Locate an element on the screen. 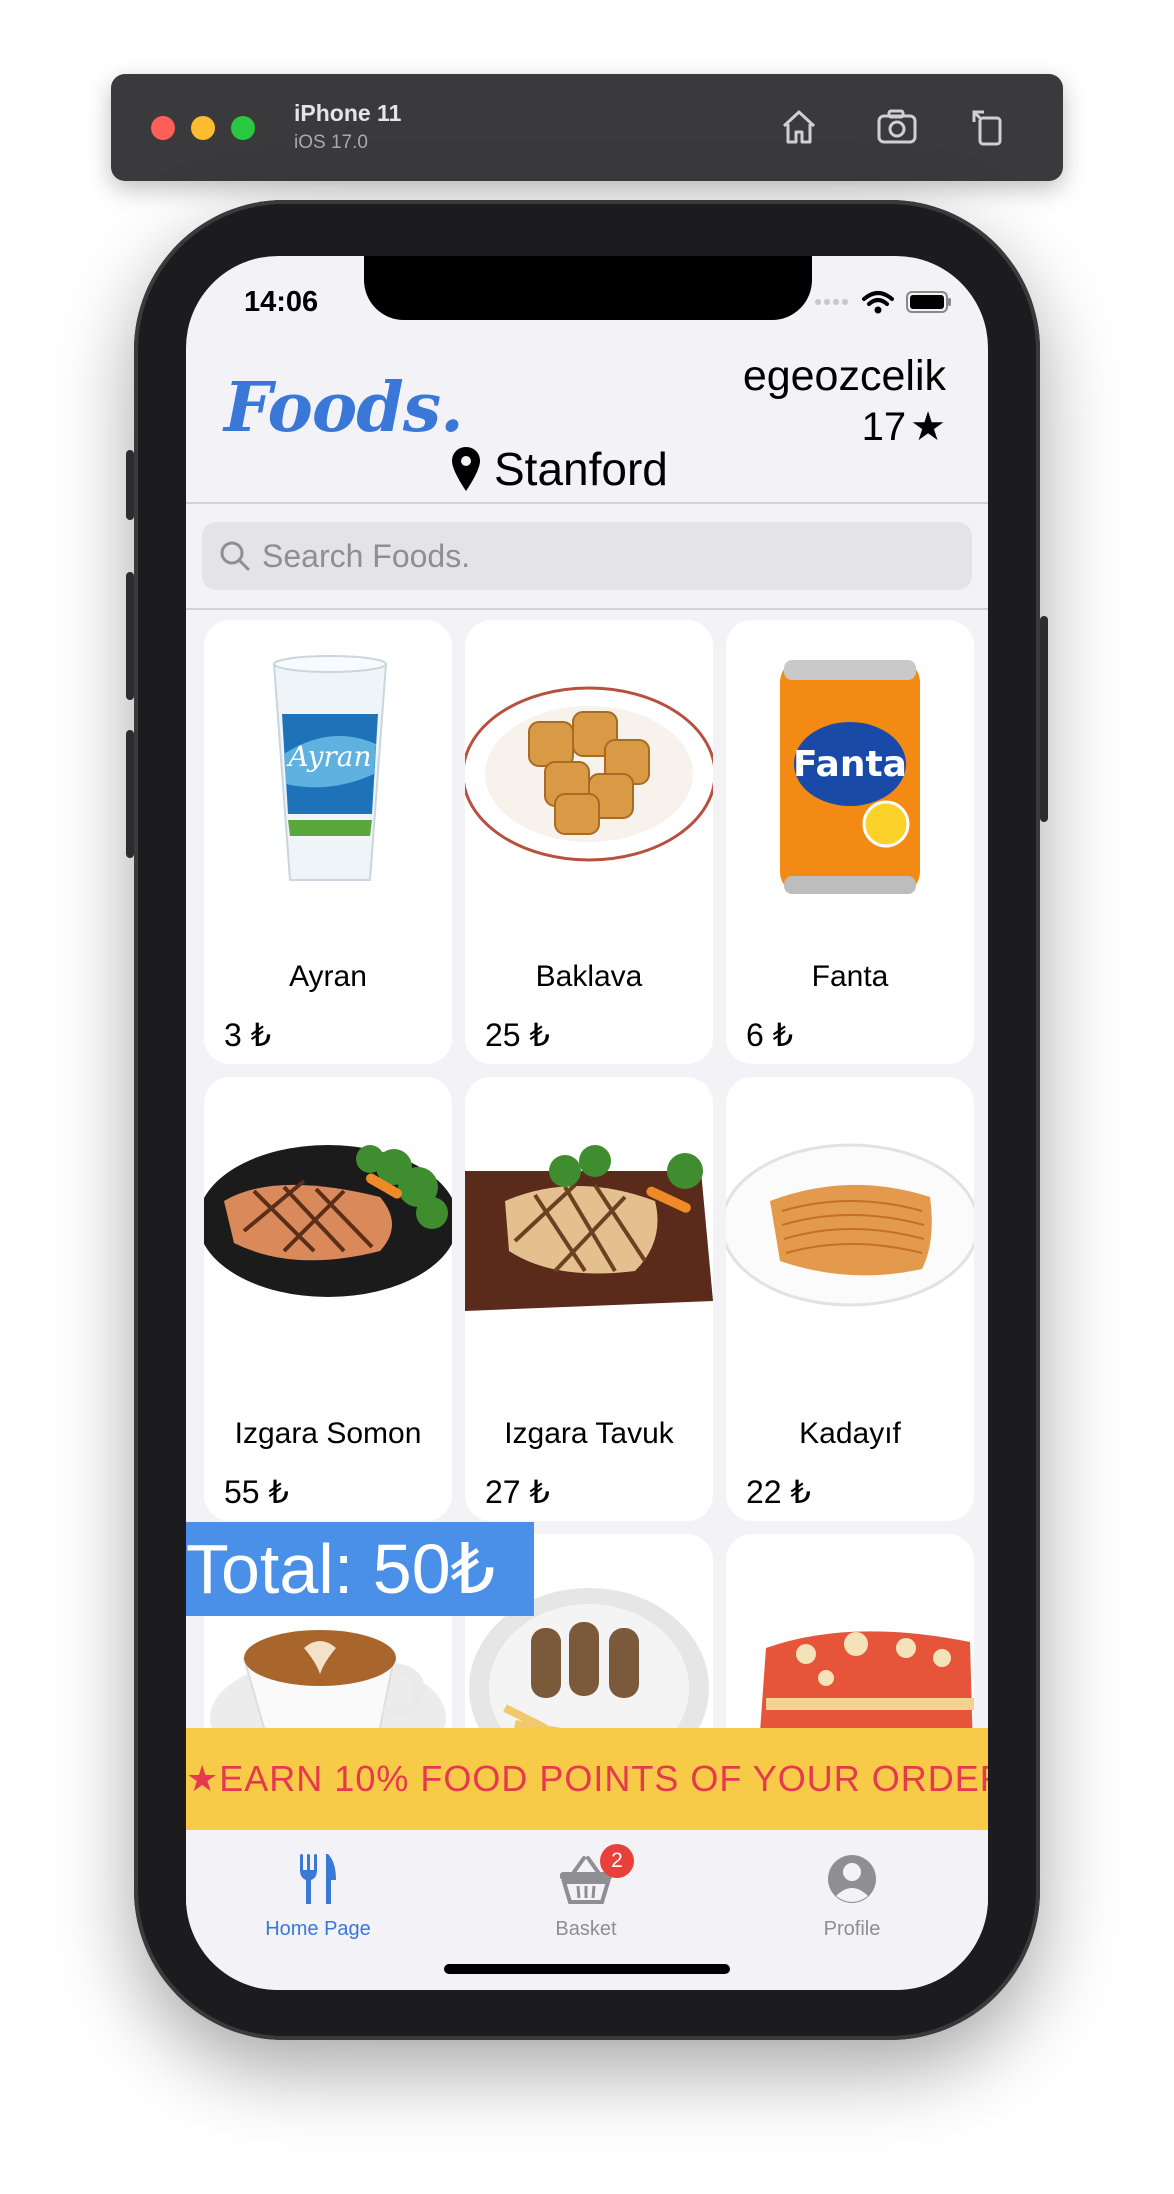 The height and width of the screenshot is (2194, 1174). food-price: 6 ₺ is located at coordinates (770, 1035).